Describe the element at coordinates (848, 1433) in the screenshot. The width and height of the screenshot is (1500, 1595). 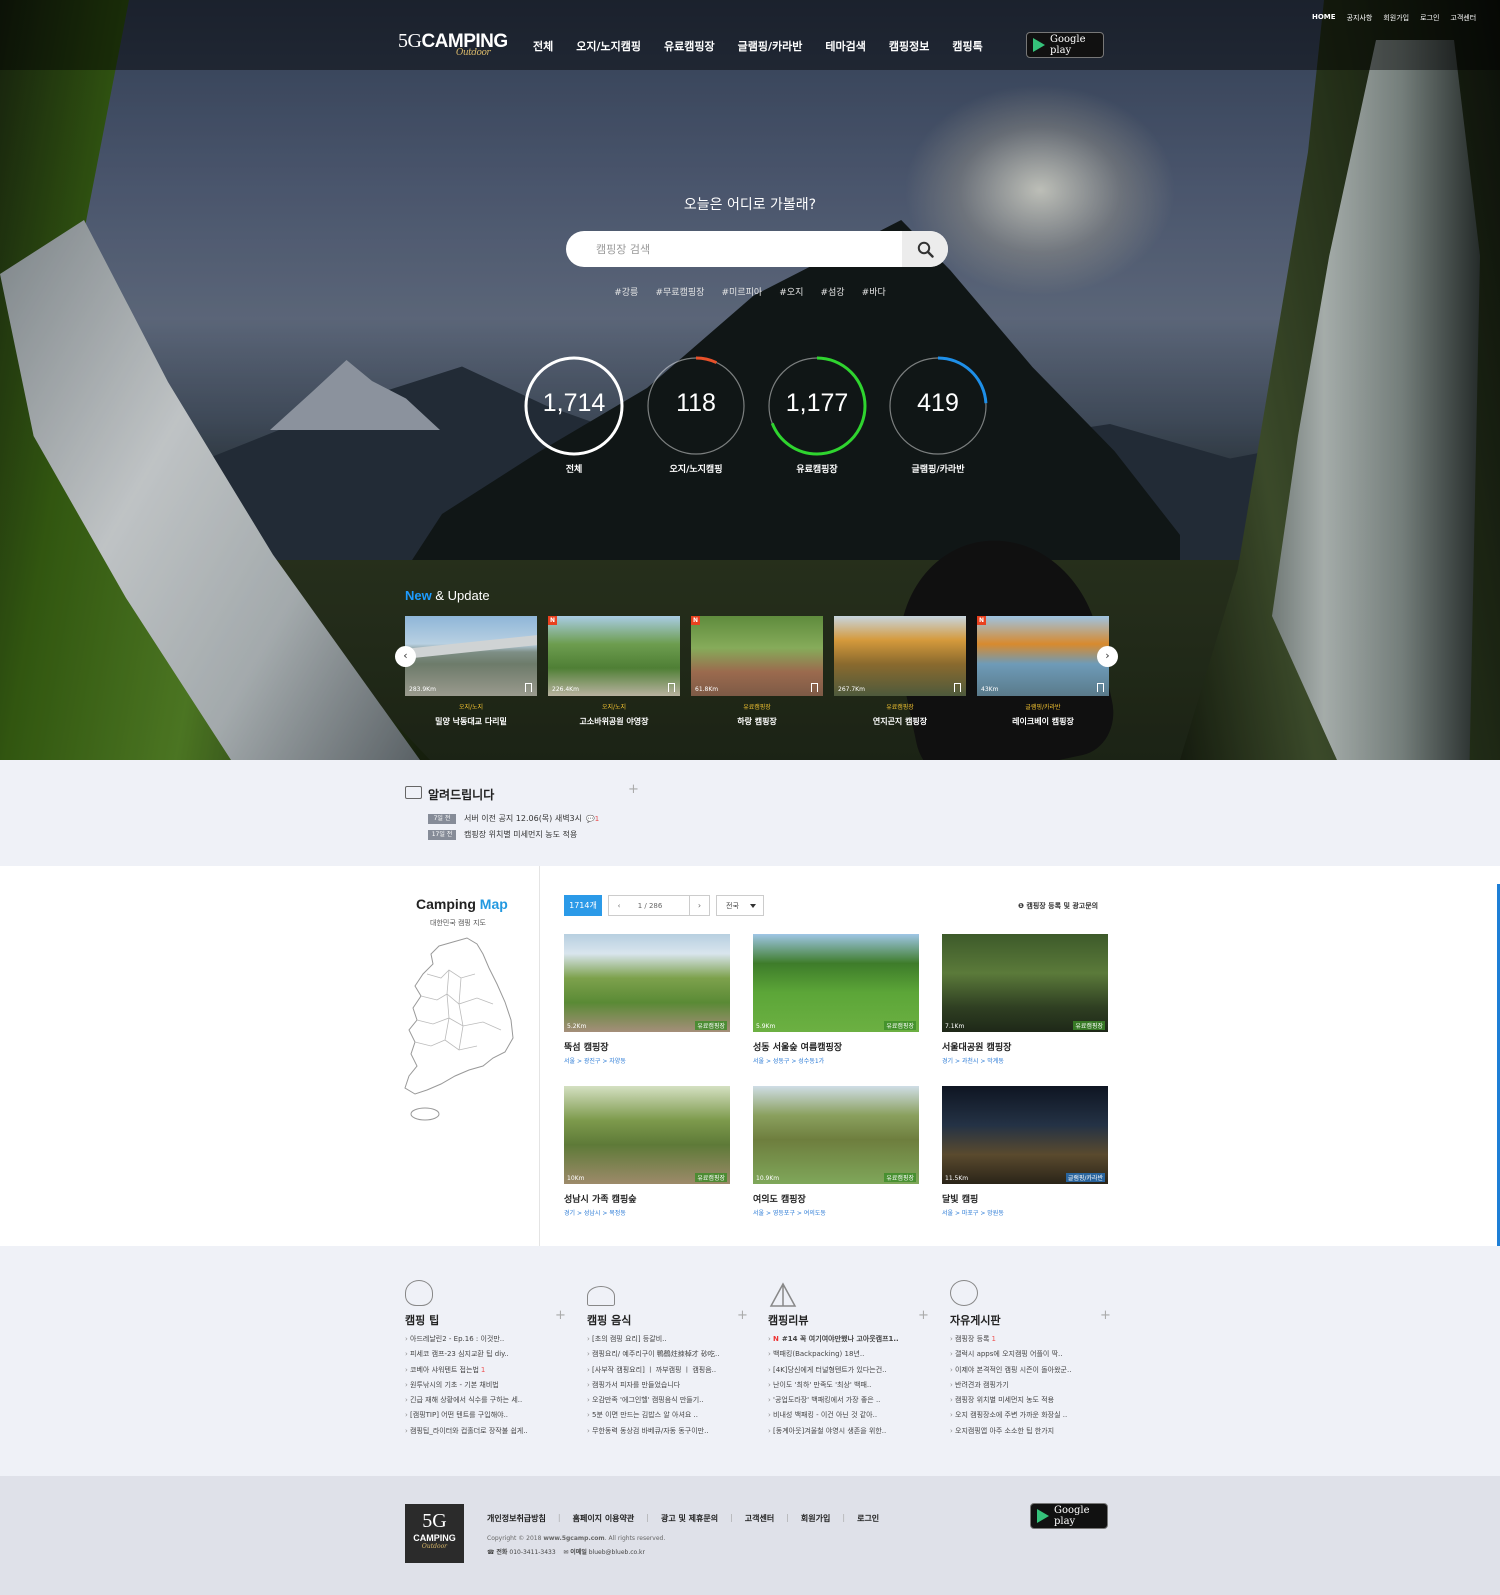
I see `board-item: [동계아웃]겨울철 야영시 생존을 위한..` at that location.